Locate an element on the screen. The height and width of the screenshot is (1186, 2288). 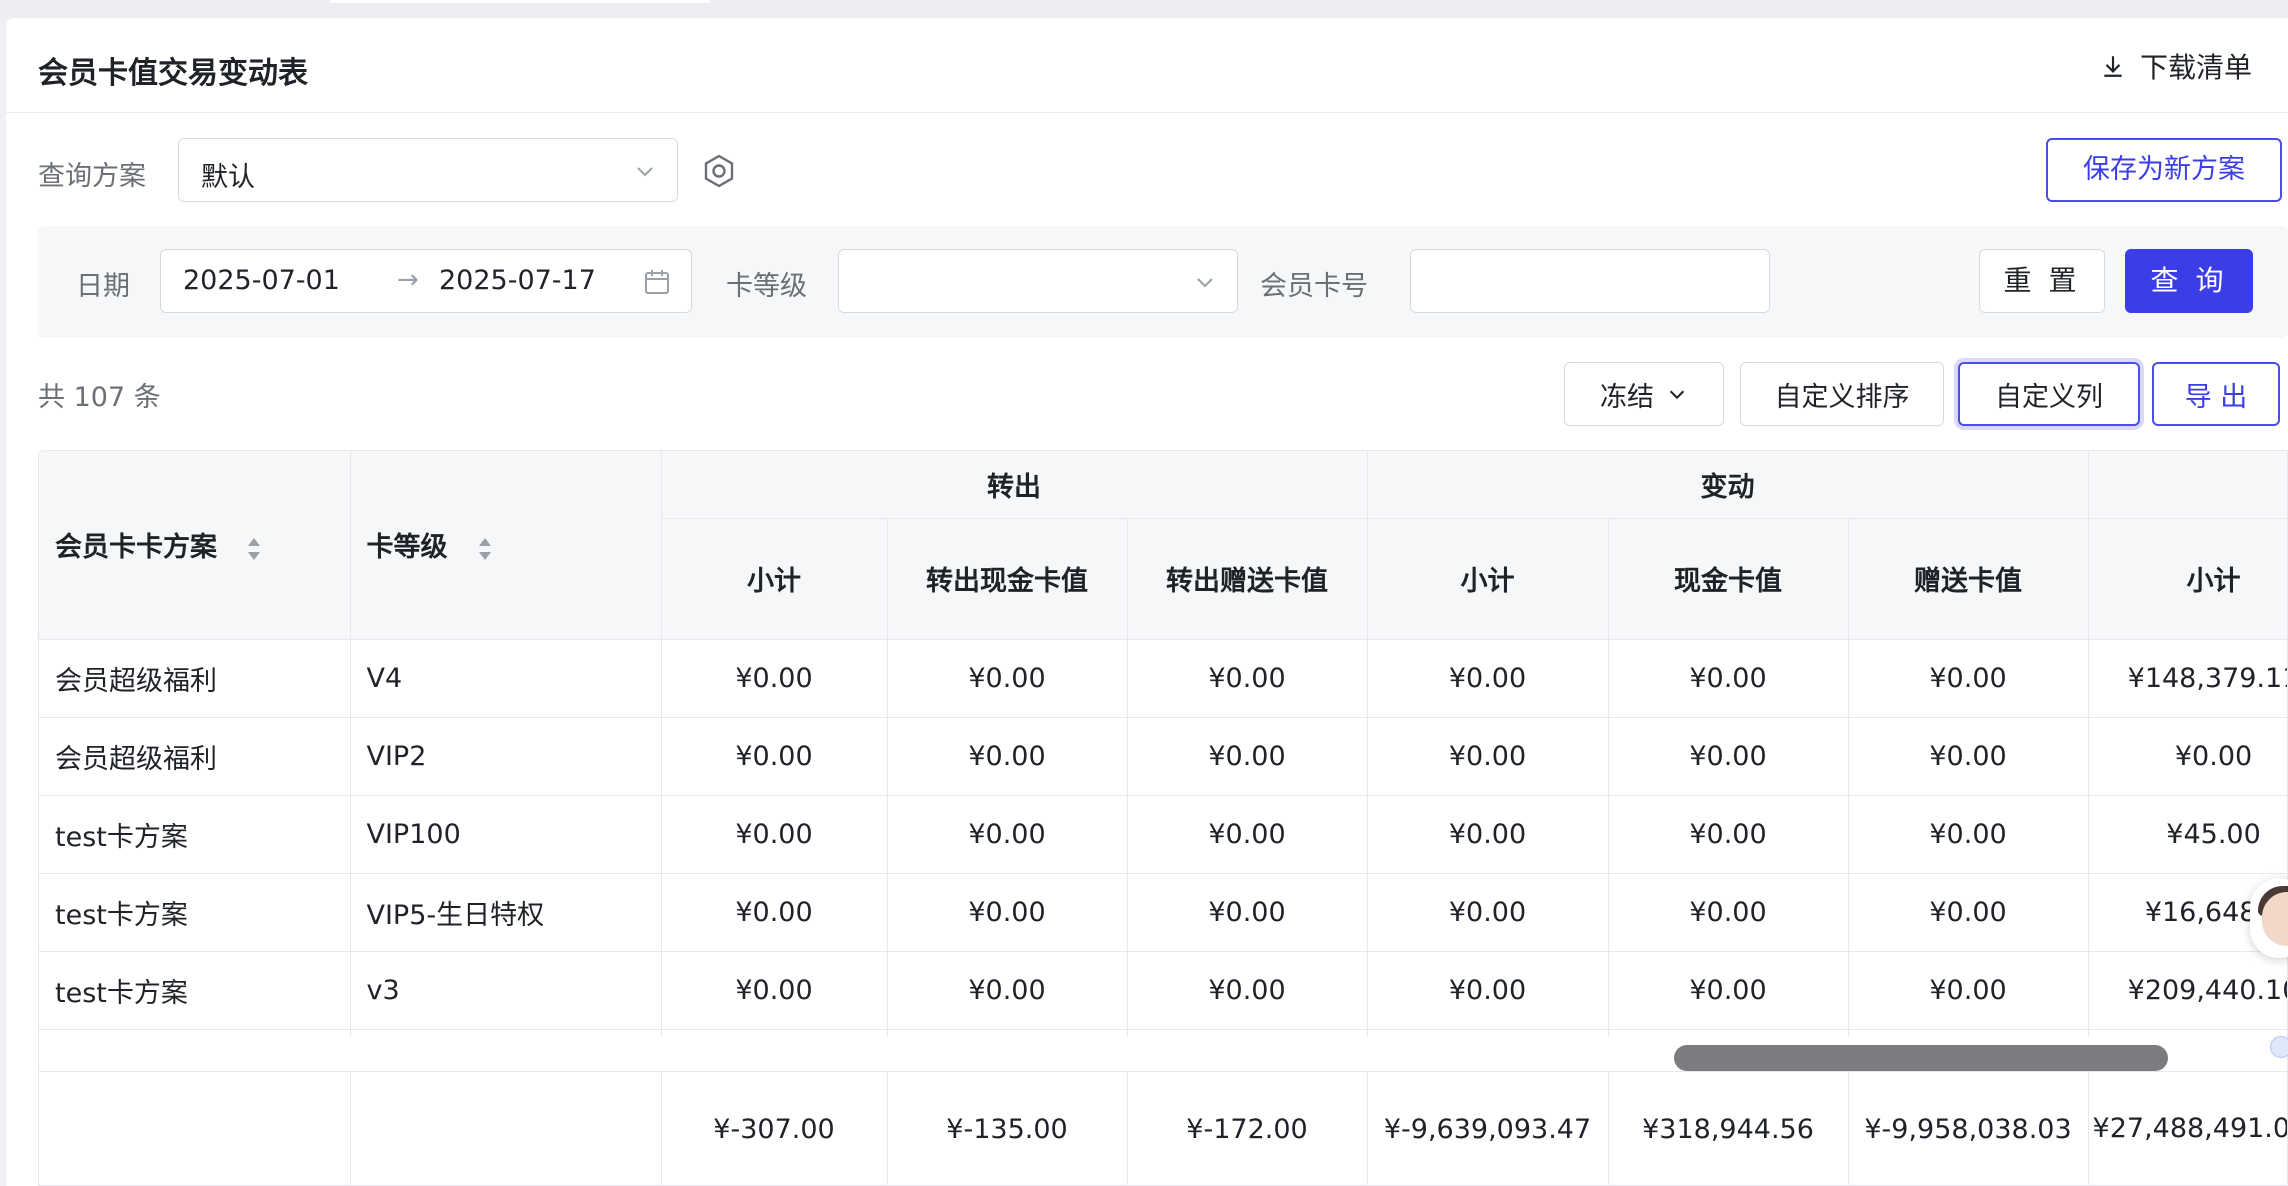
freeze-label: 冻结 is located at coordinates (1627, 397).